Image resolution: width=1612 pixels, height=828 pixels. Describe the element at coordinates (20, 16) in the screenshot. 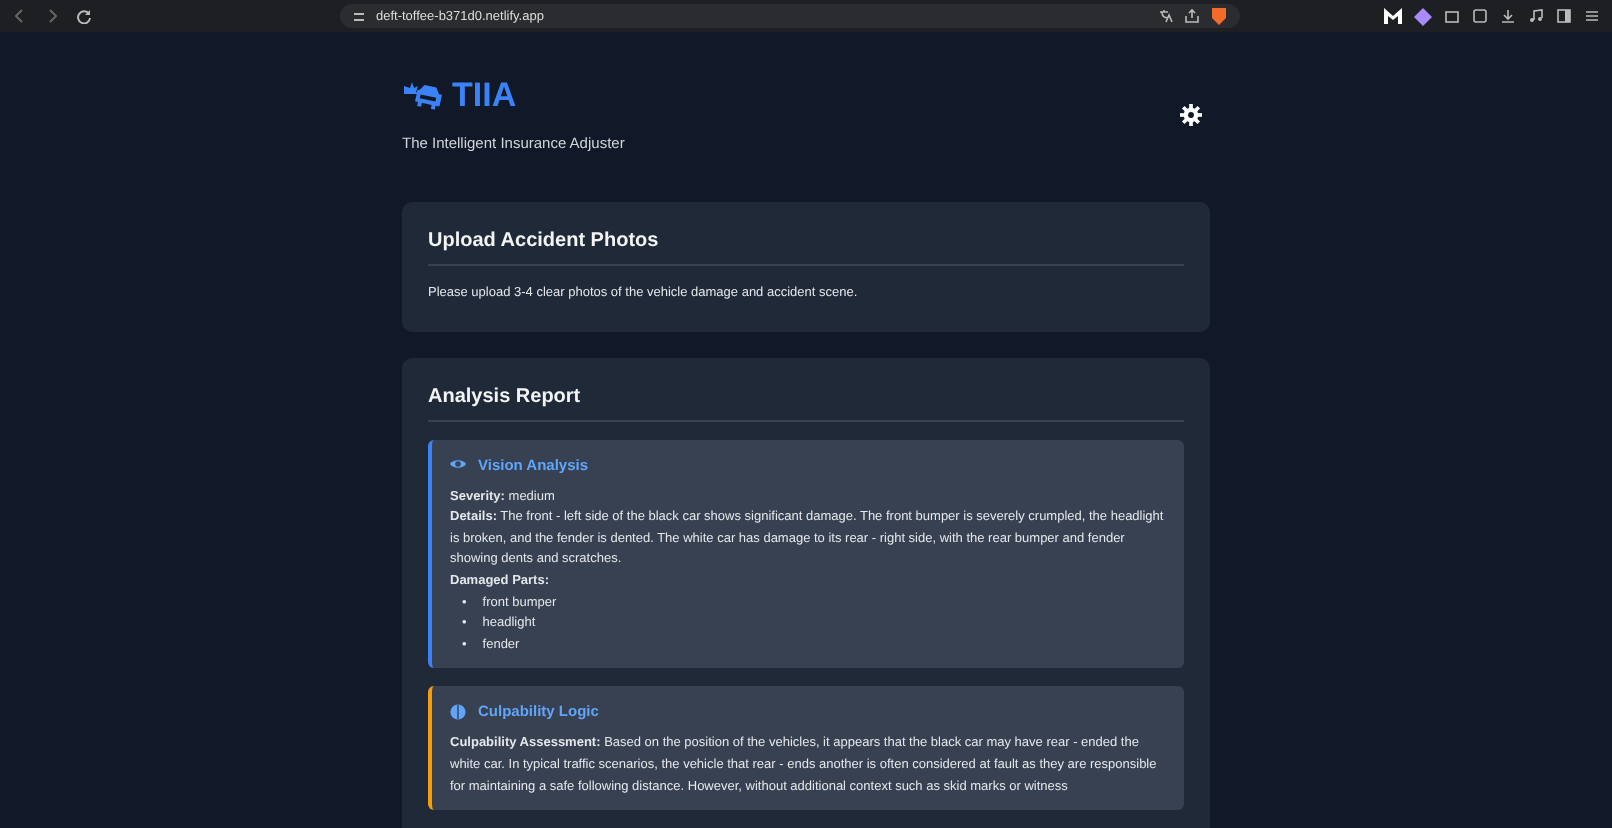

I see `back-icon` at that location.